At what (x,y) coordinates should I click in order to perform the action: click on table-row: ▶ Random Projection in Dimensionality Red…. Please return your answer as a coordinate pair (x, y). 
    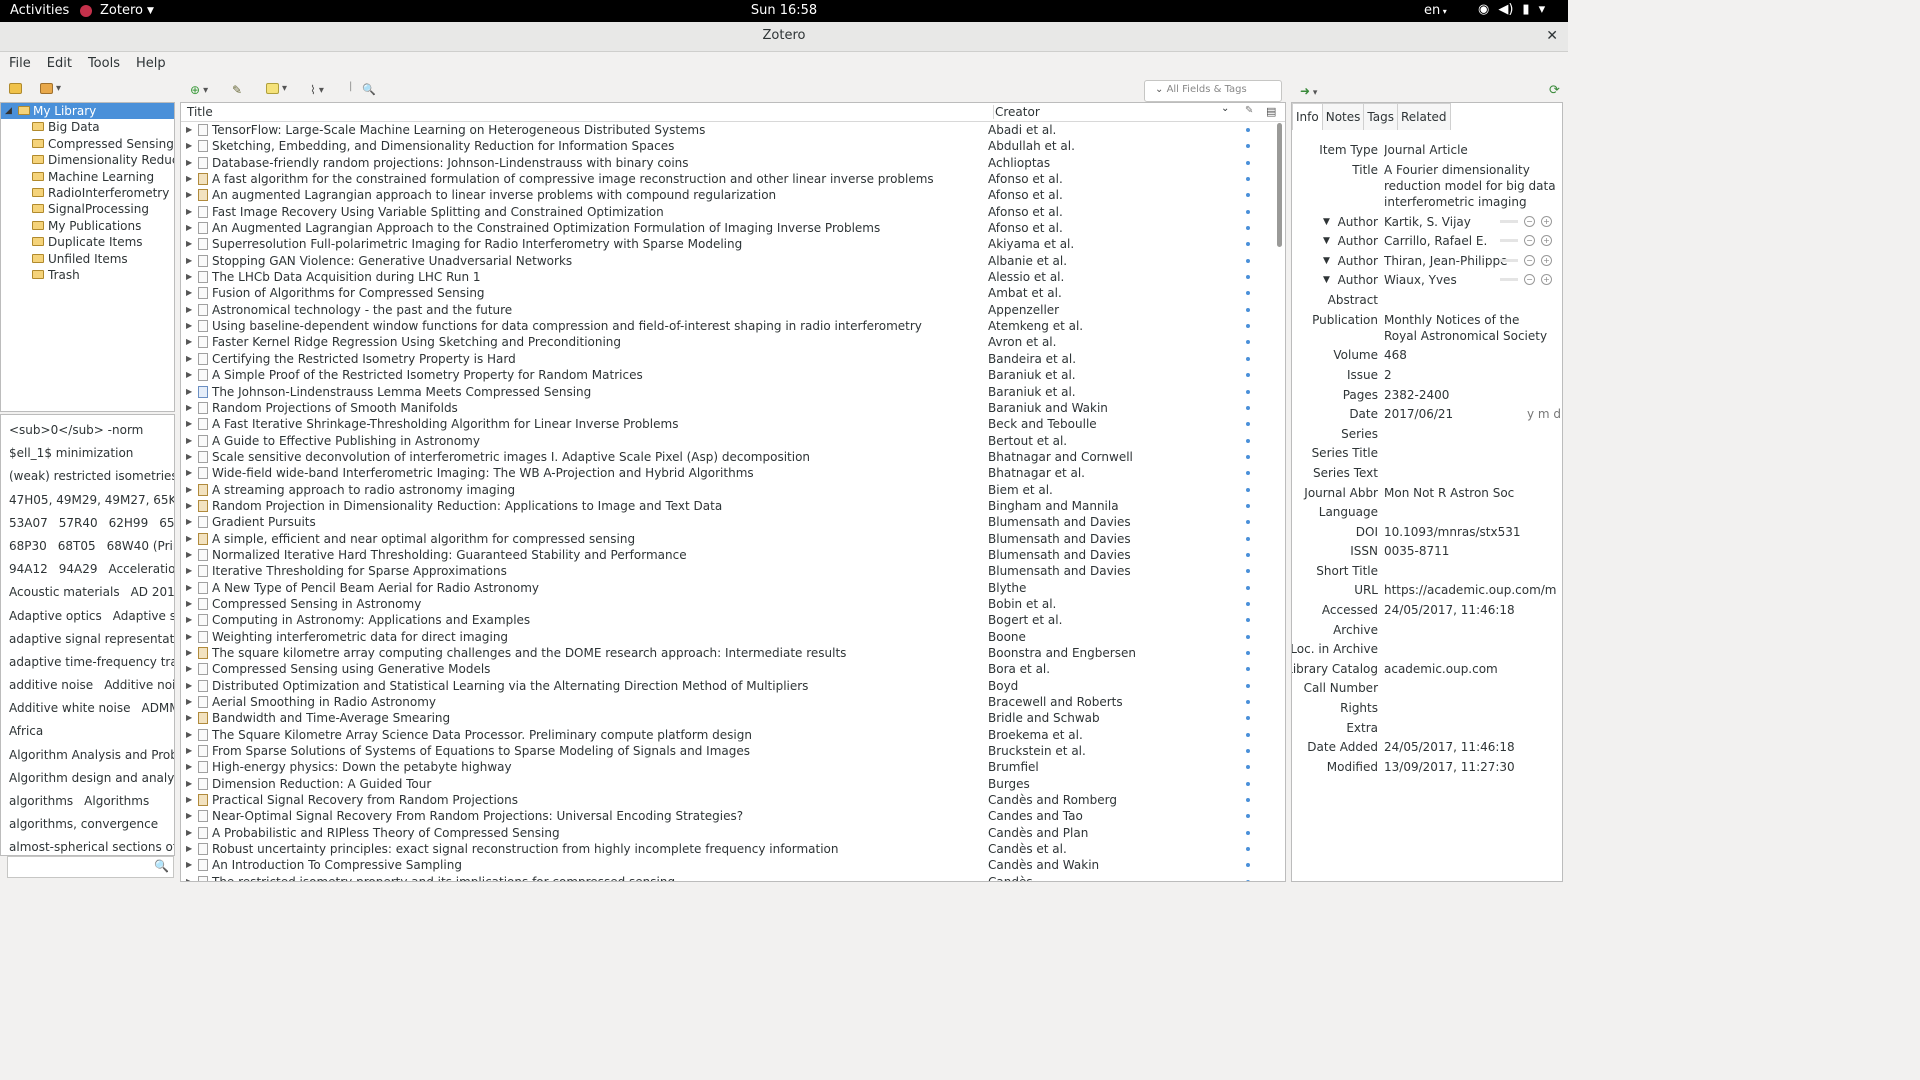
    Looking at the image, I should click on (728, 506).